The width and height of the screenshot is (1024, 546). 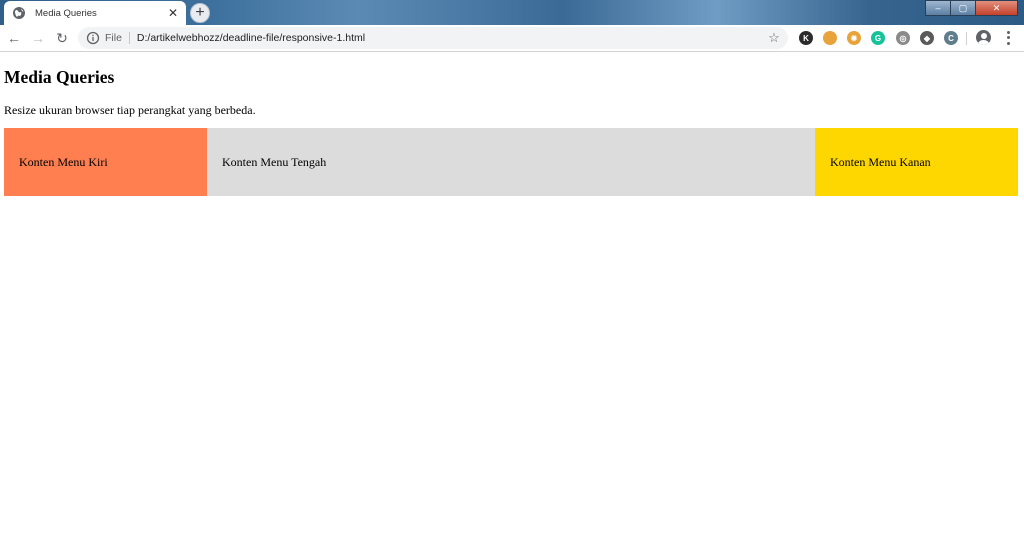 What do you see at coordinates (59, 77) in the screenshot?
I see `page-title: Media Queries` at bounding box center [59, 77].